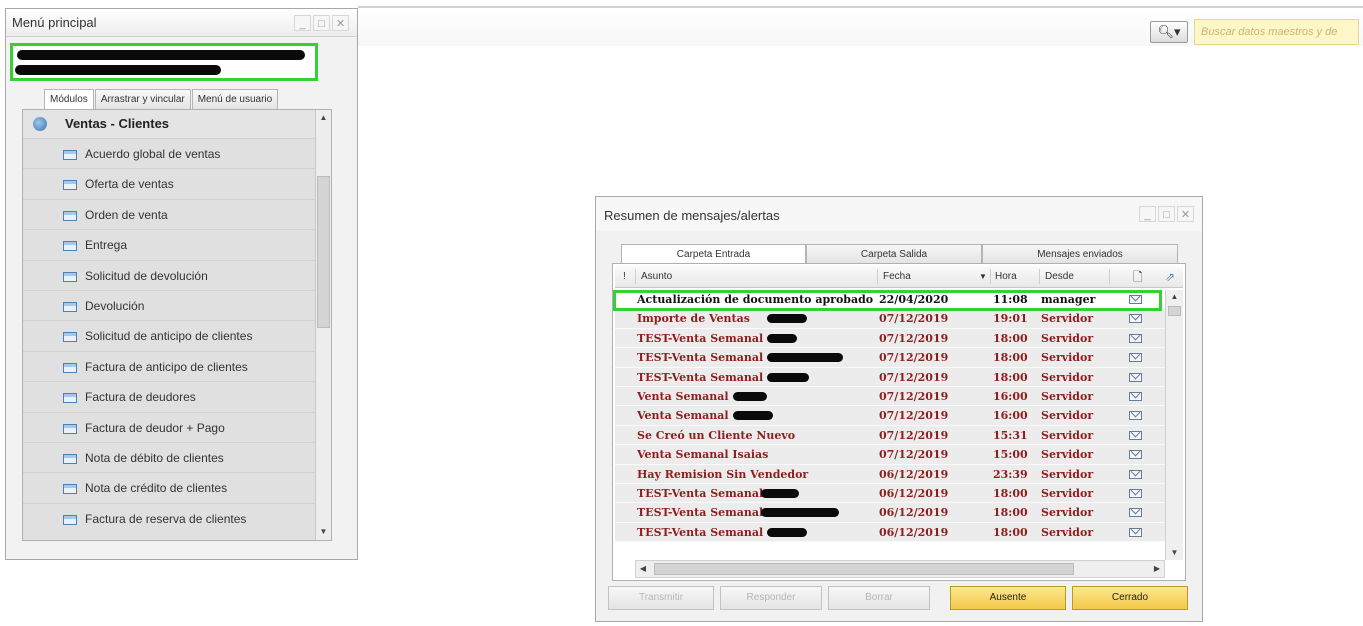 The height and width of the screenshot is (626, 1363). Describe the element at coordinates (713, 254) in the screenshot. I see `tab-carpeta-entrada: Carpeta Entrada` at that location.